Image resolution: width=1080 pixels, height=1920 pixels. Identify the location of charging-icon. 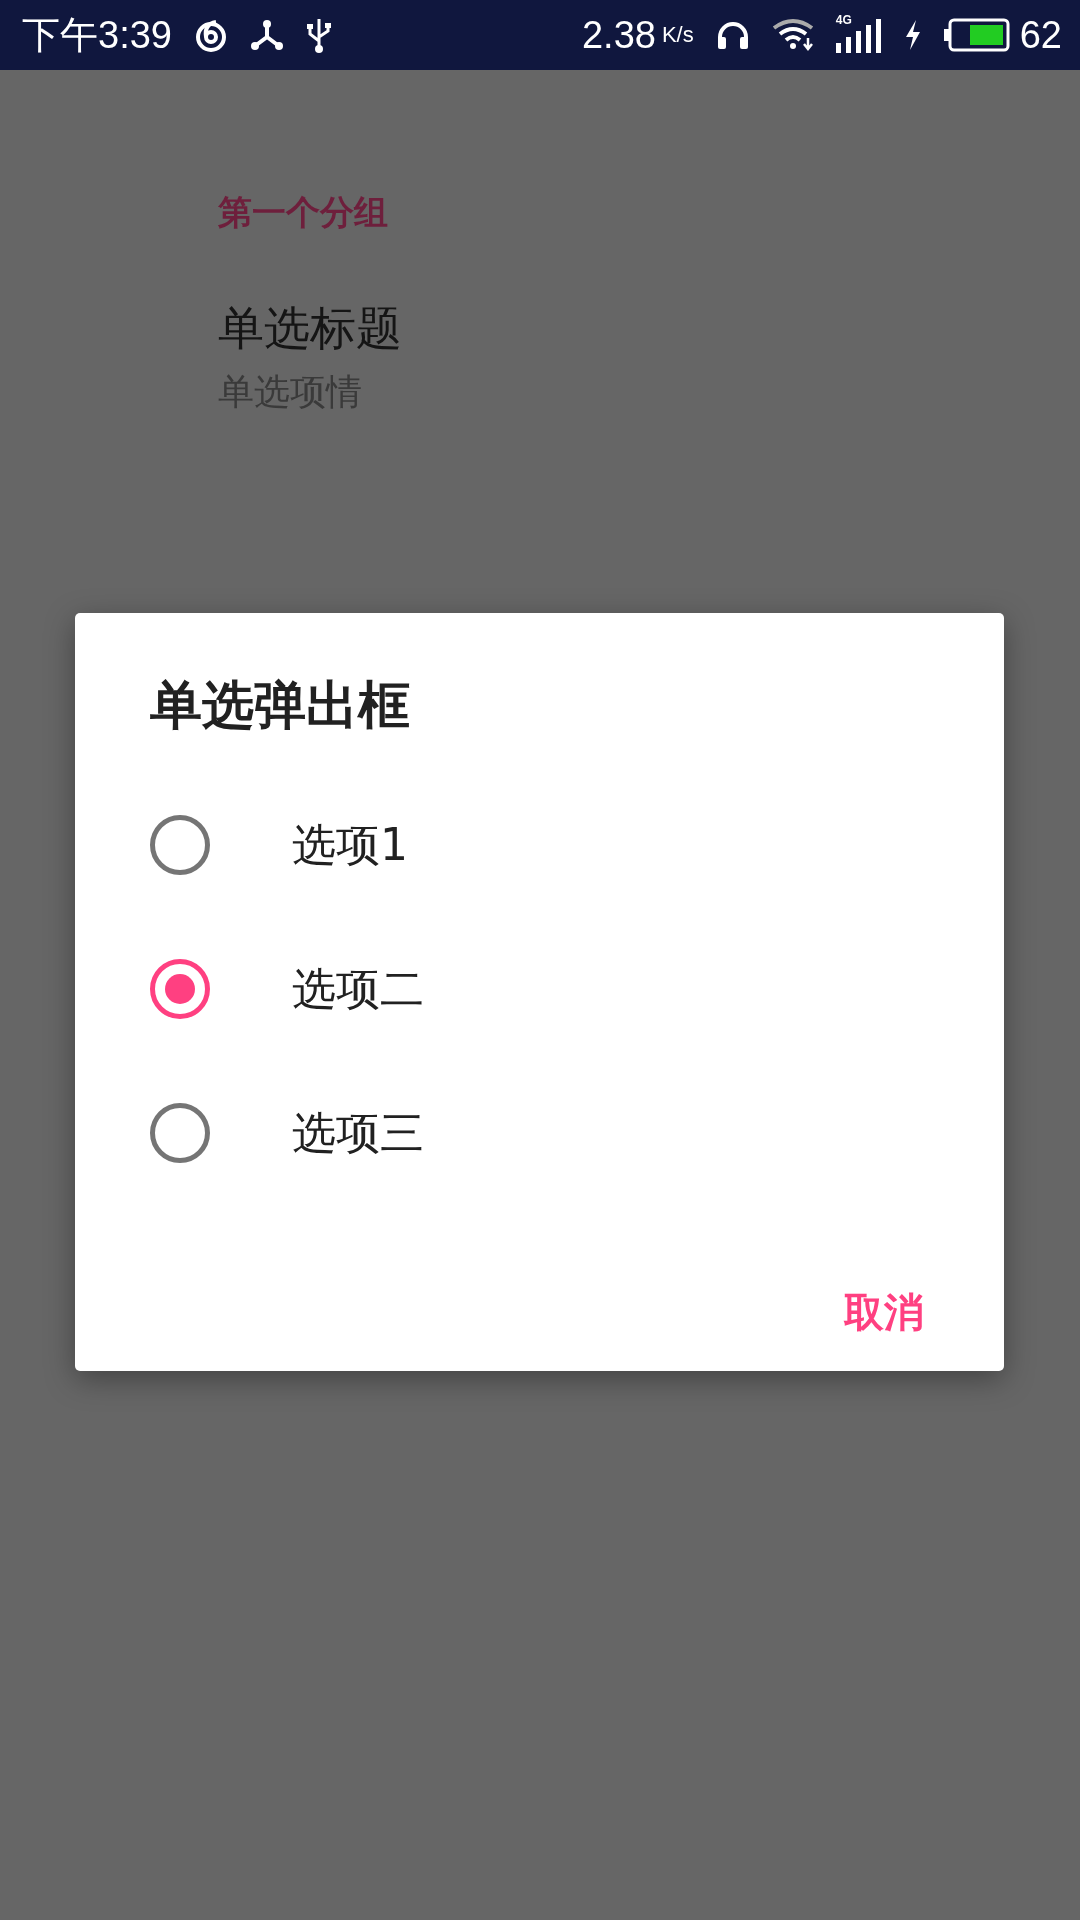
(912, 35).